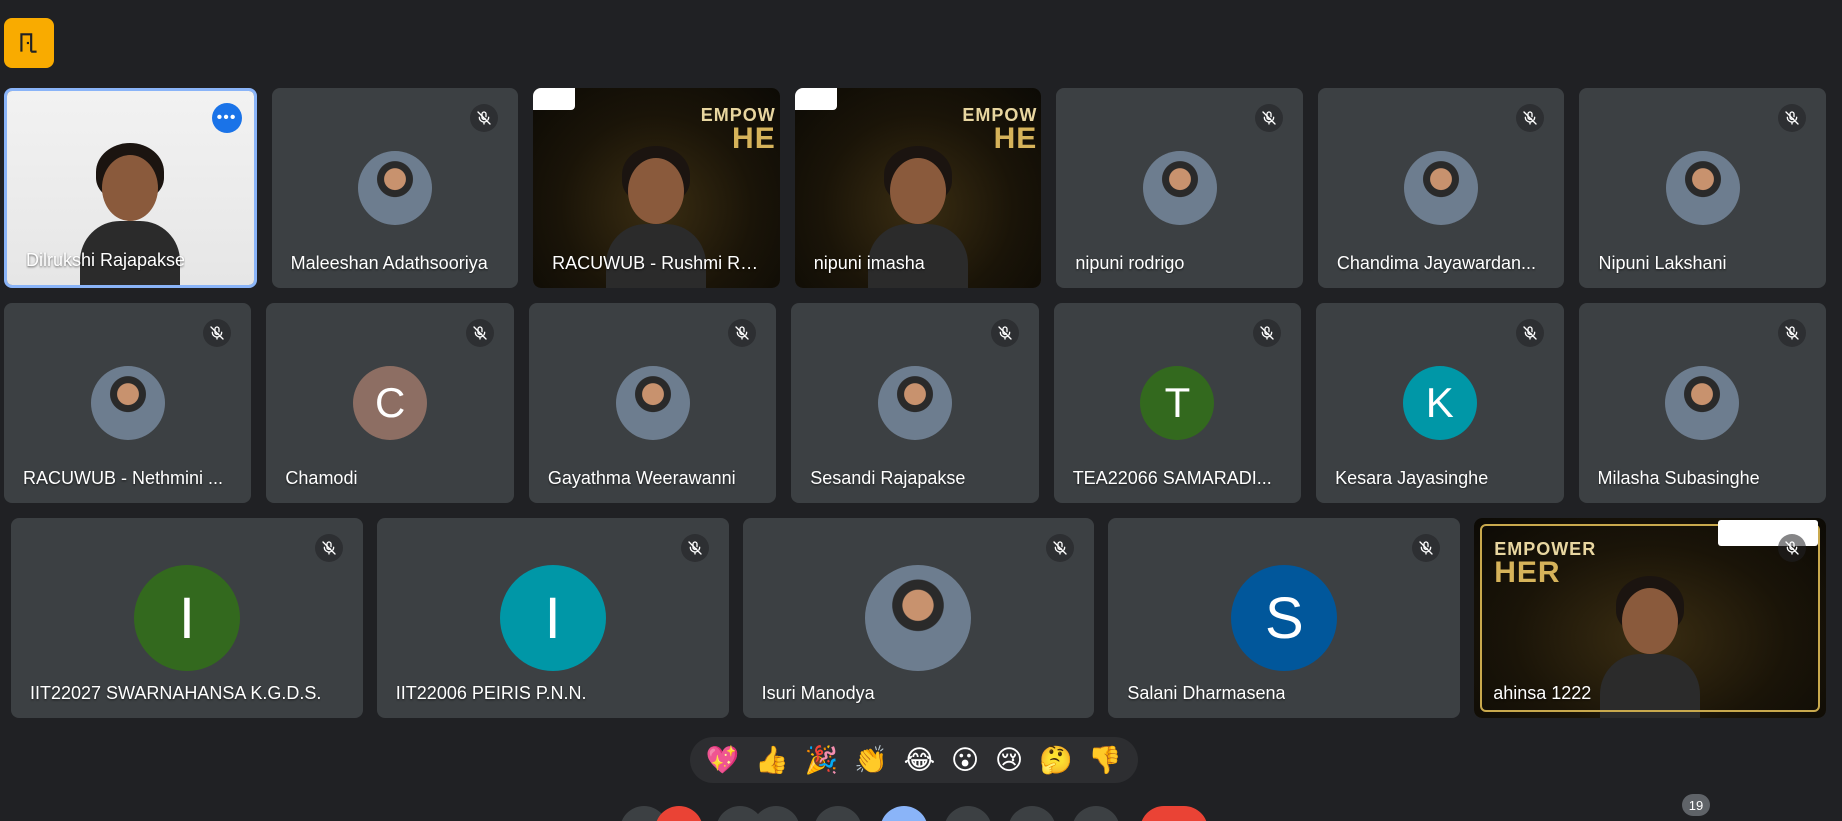  I want to click on participant-tile: Maleeshan Adathsooriya, so click(395, 188).